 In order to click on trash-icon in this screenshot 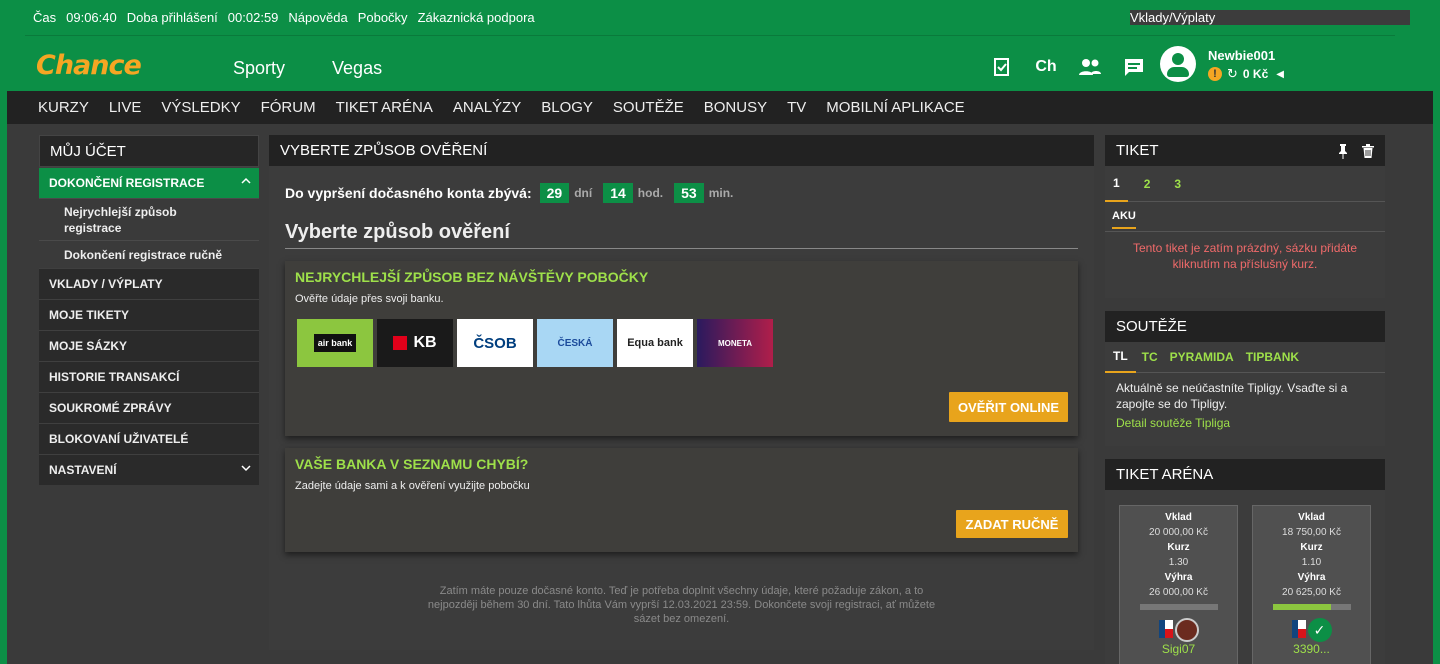, I will do `click(1368, 151)`.